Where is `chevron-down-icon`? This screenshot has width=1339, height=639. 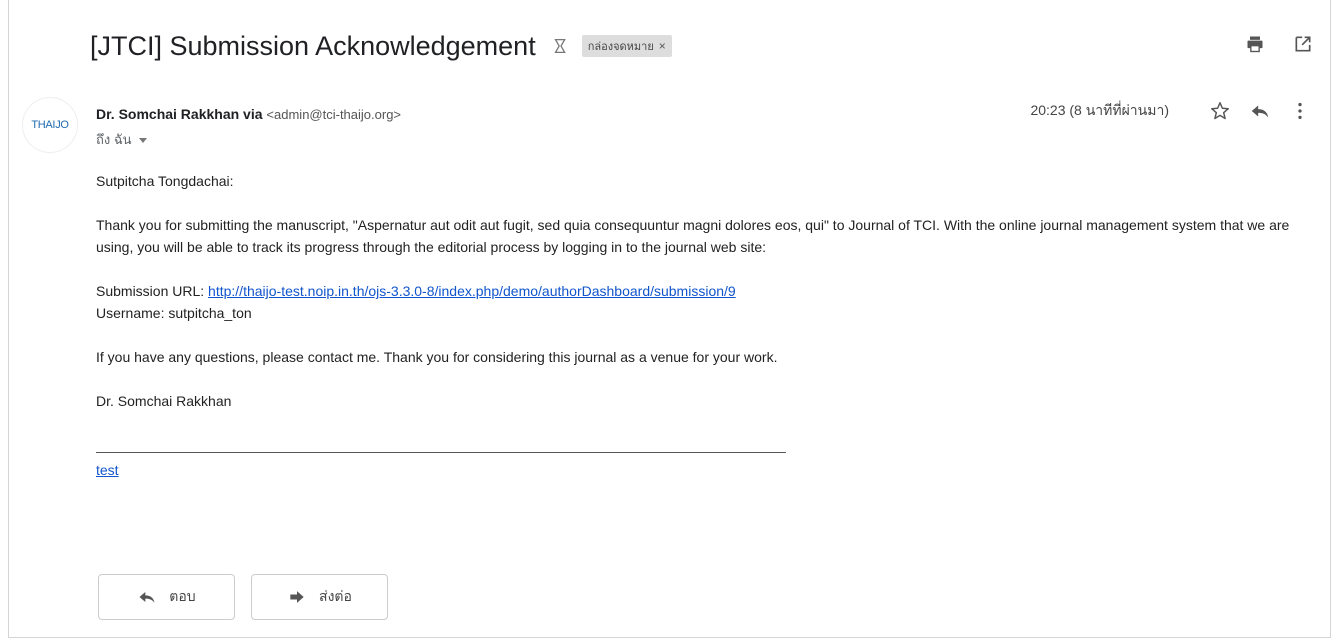 chevron-down-icon is located at coordinates (142, 140).